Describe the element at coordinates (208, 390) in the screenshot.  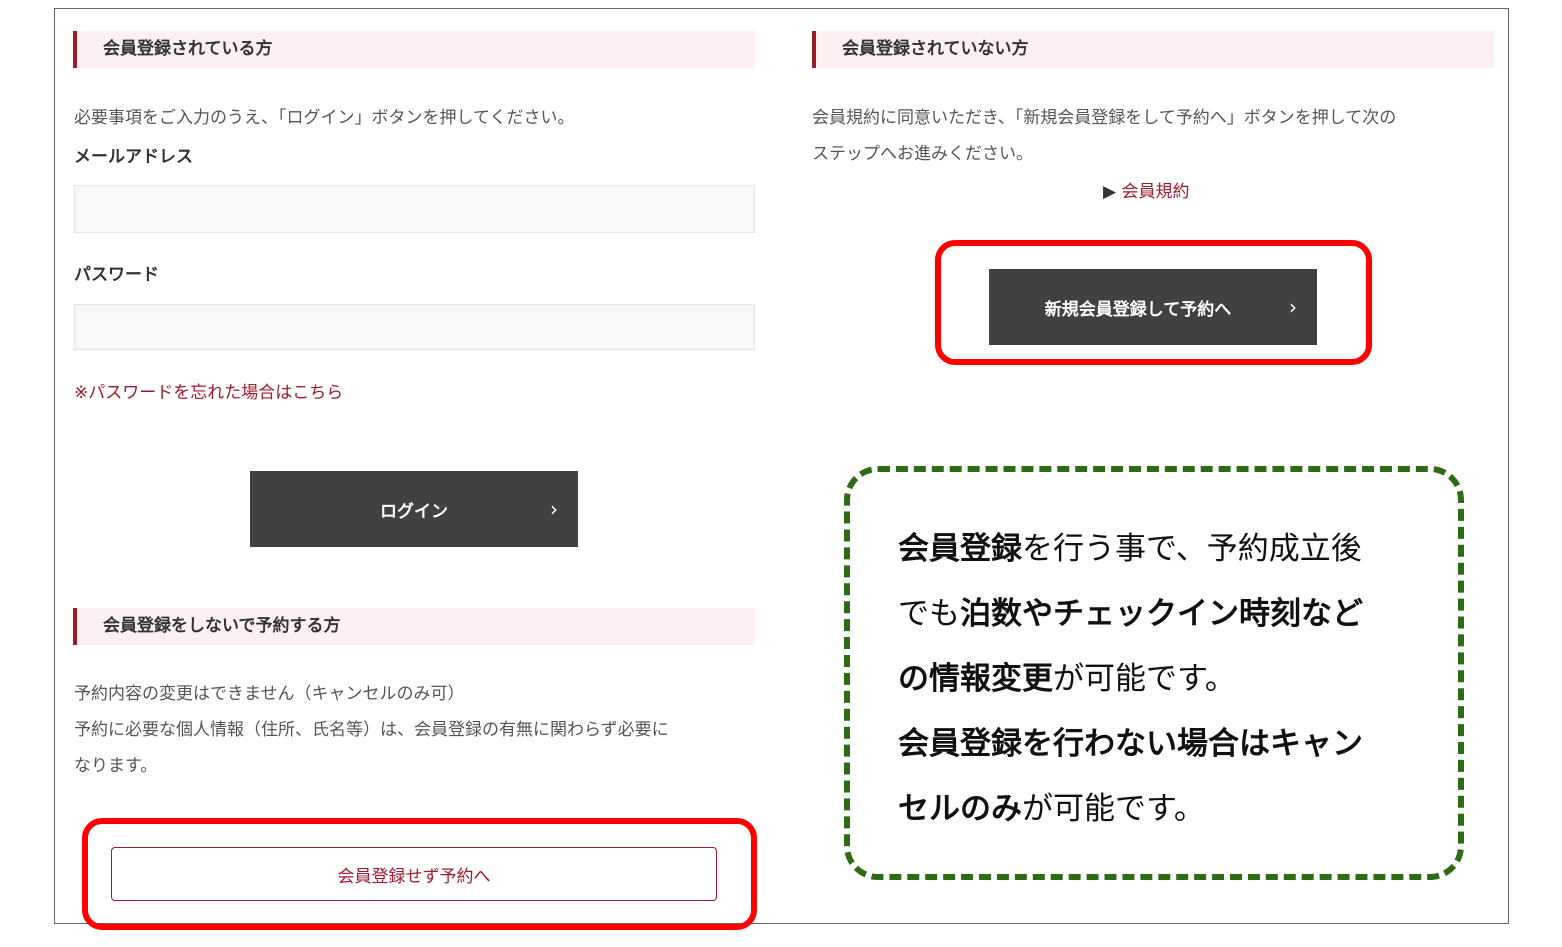
I see `forgot-password-link: ※パスワードを忘れた場合はこちら` at that location.